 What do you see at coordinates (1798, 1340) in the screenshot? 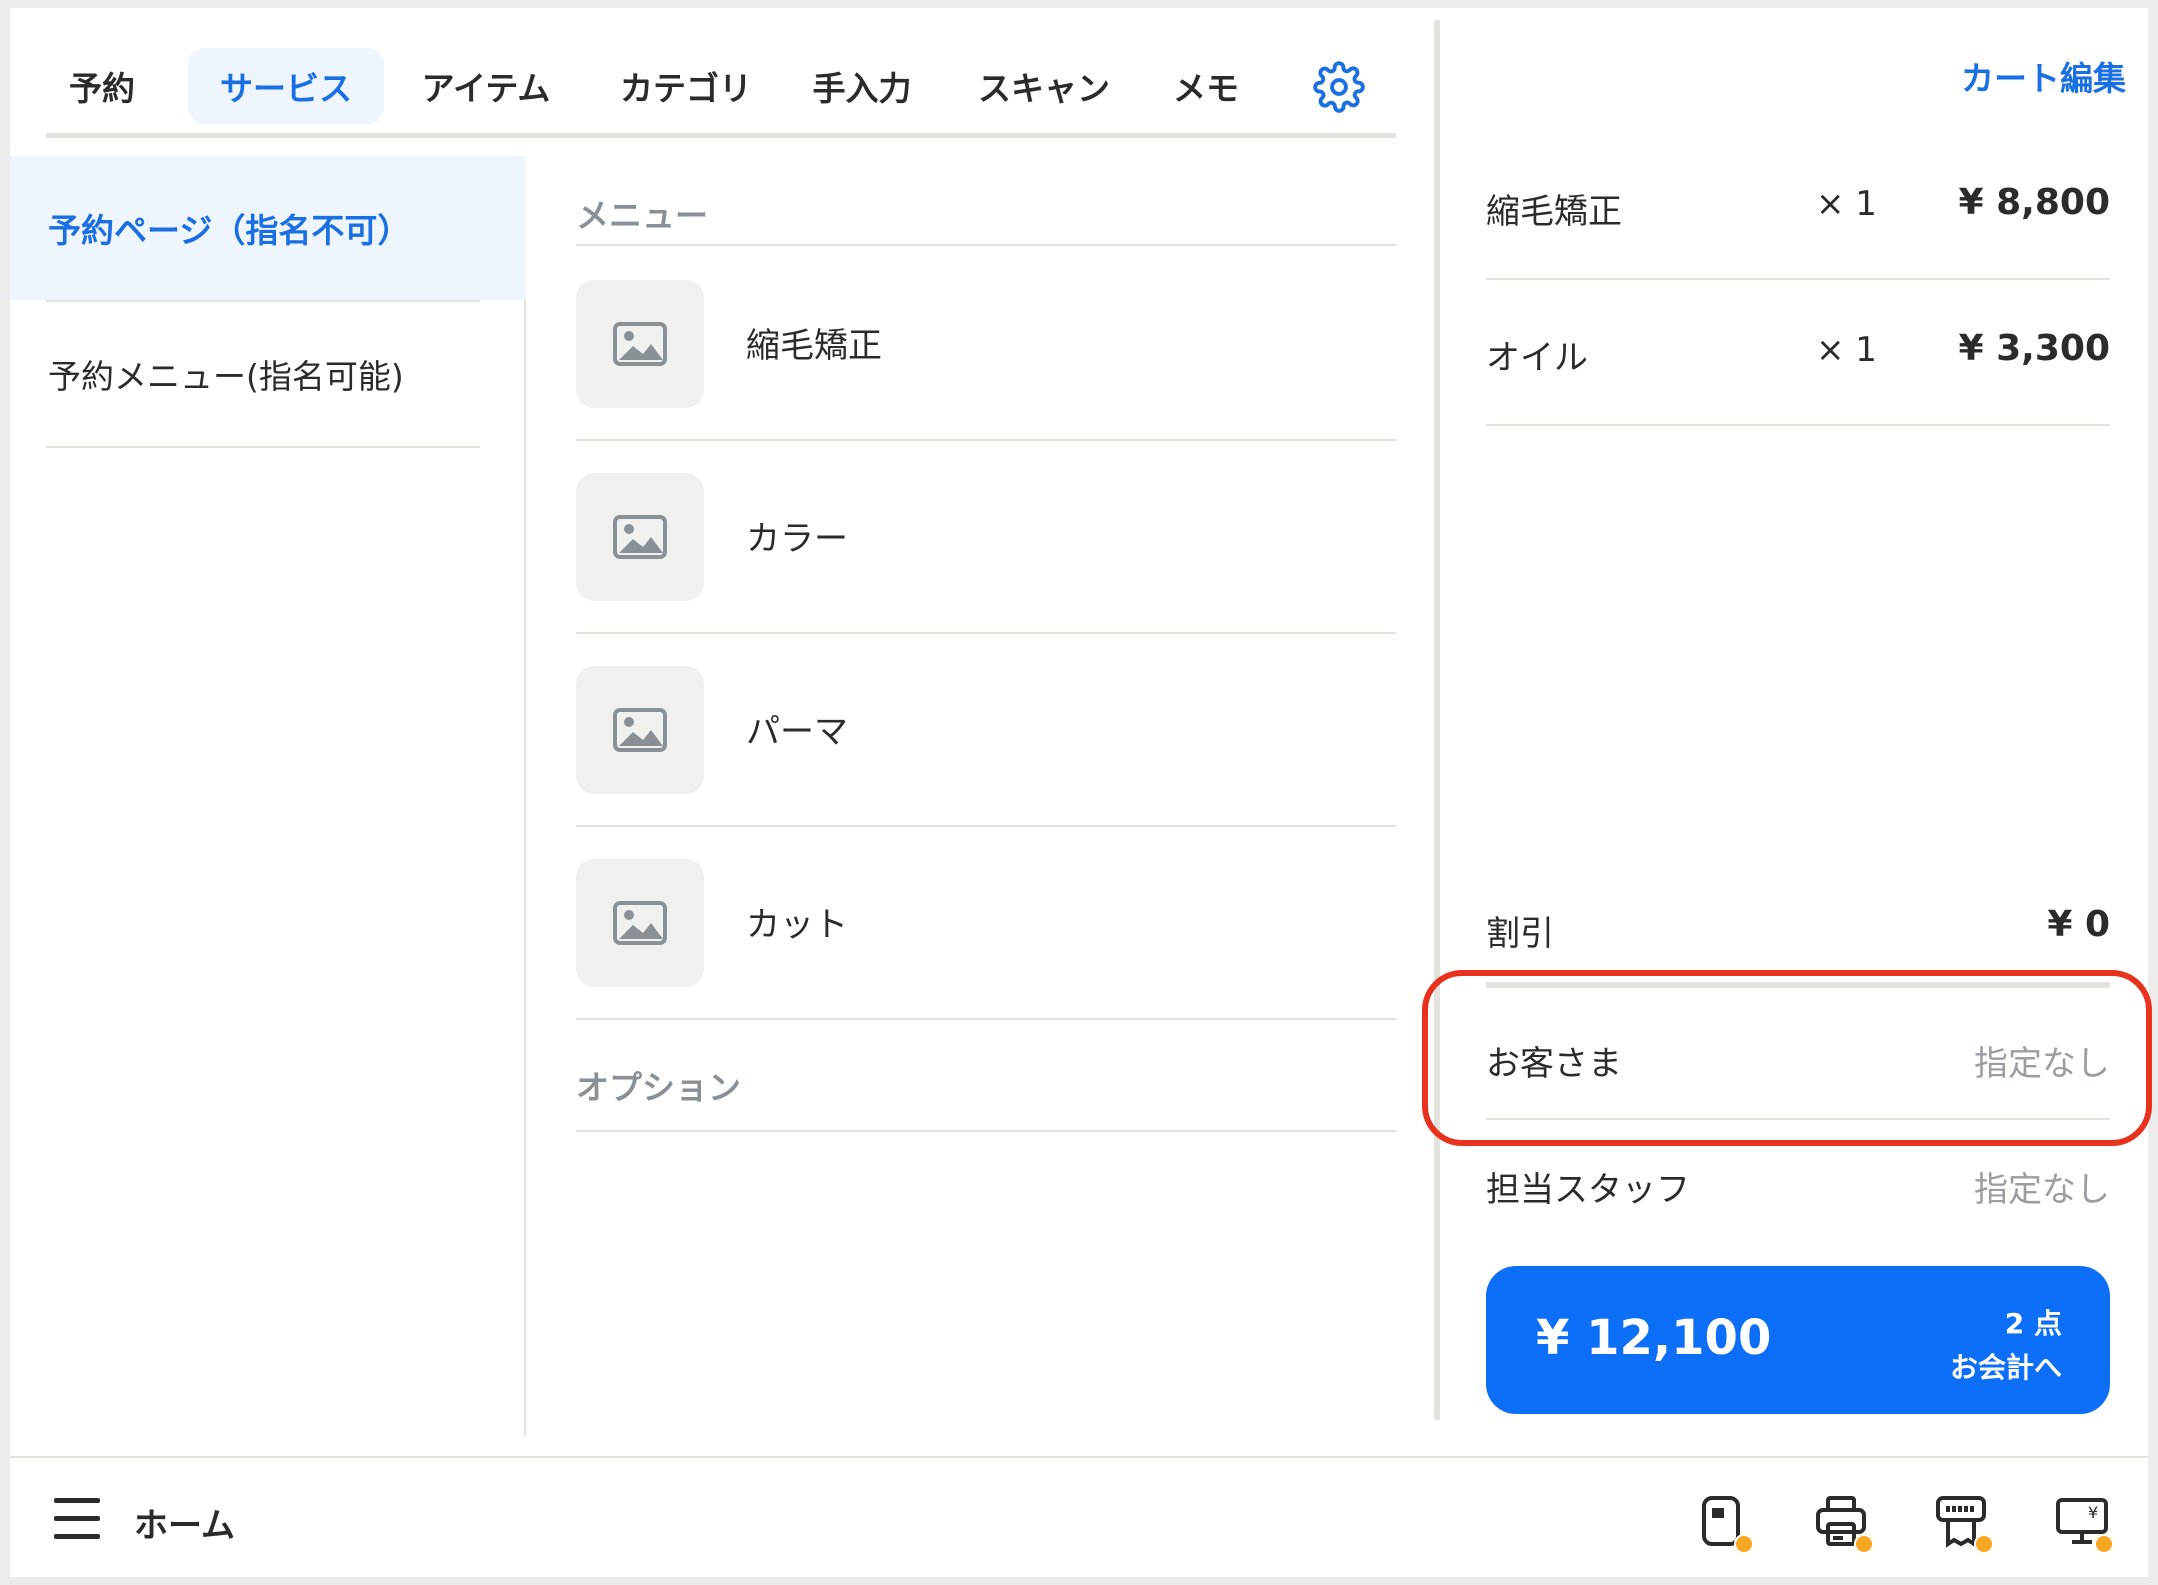
I see `checkout-button: ¥ 12,100 2 点 お会計へ` at bounding box center [1798, 1340].